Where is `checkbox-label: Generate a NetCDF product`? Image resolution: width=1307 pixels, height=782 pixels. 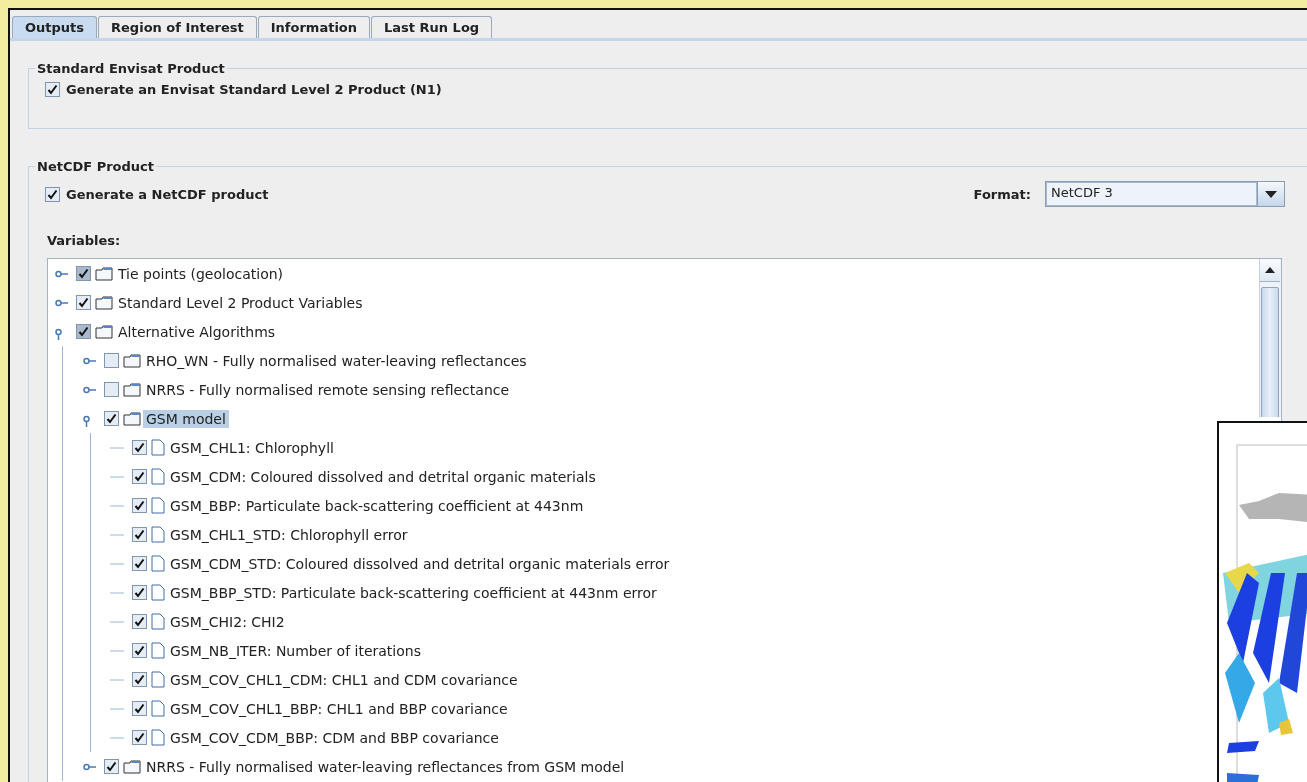
checkbox-label: Generate a NetCDF product is located at coordinates (167, 194).